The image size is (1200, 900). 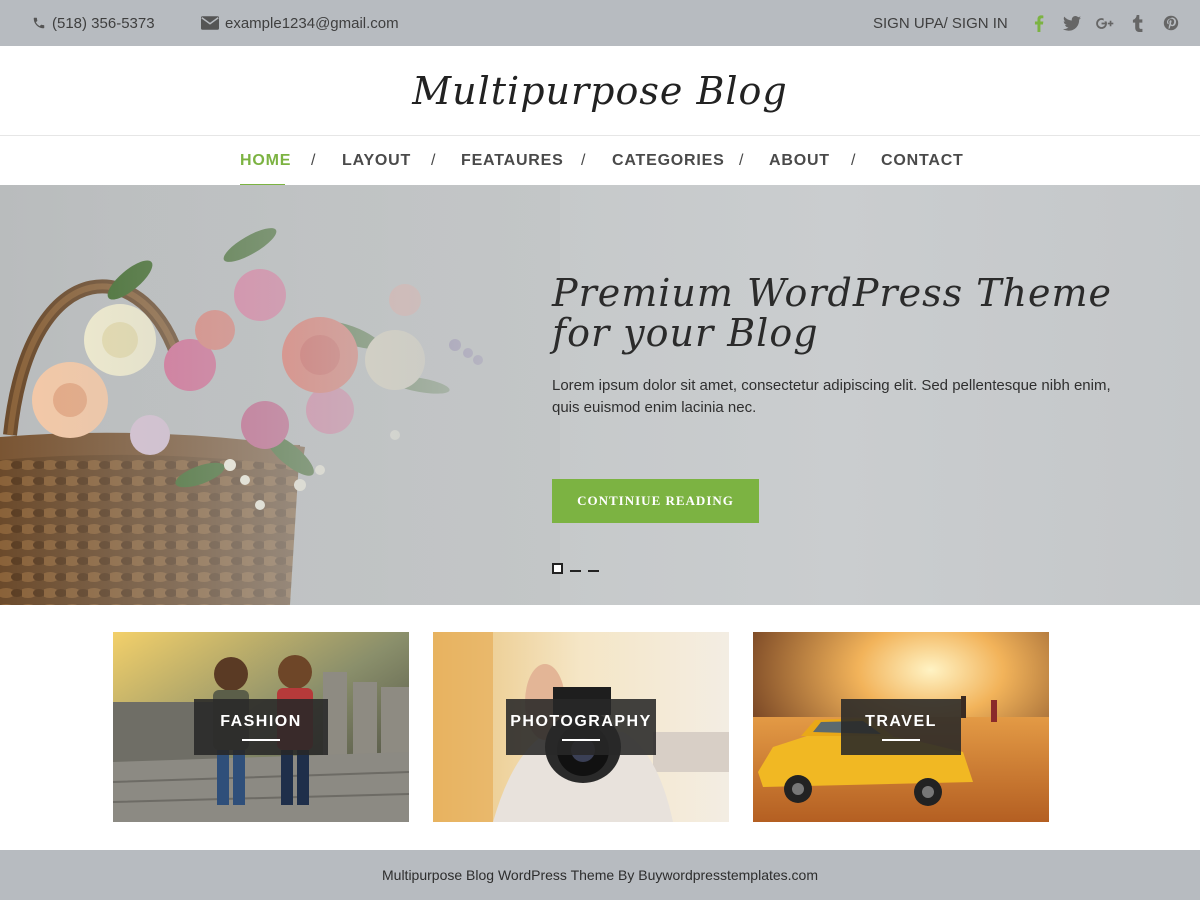 I want to click on category-label: FASHION, so click(x=261, y=727).